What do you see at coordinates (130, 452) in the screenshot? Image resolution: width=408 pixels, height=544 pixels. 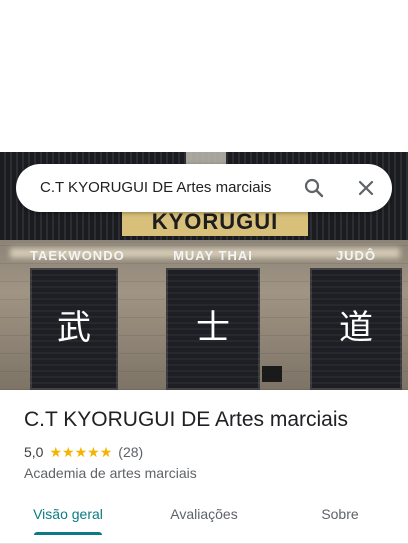 I see `review-count: (28)` at bounding box center [130, 452].